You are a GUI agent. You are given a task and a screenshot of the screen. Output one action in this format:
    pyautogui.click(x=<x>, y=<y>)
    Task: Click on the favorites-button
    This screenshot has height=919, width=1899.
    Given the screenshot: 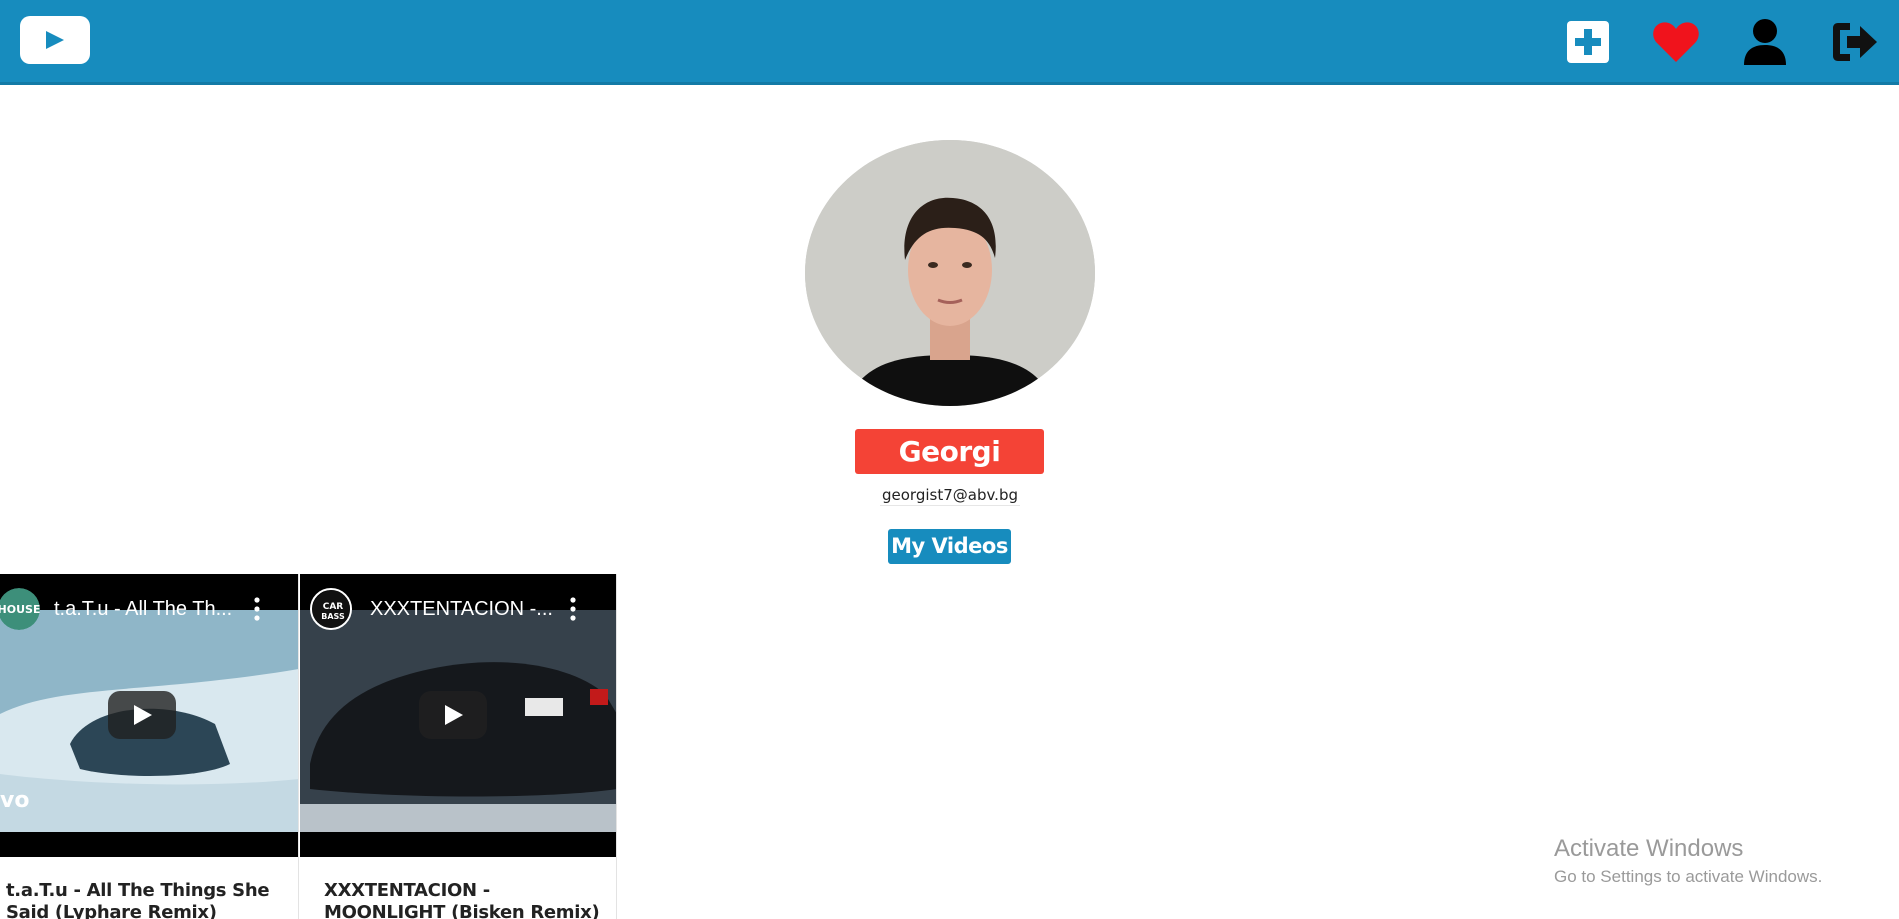 What is the action you would take?
    pyautogui.click(x=1676, y=42)
    